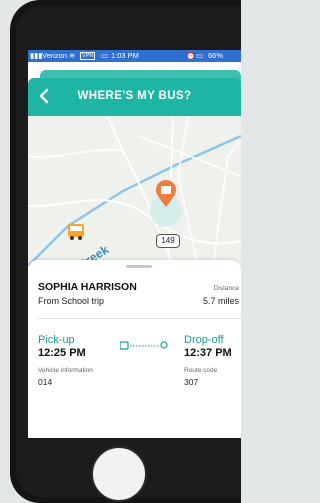 The height and width of the screenshot is (503, 320). I want to click on status-bar: ▮▮▮ Verizon ≋ VPN ▭ 1:03 PM ⏰ ▭ 66%, so click(134, 56).